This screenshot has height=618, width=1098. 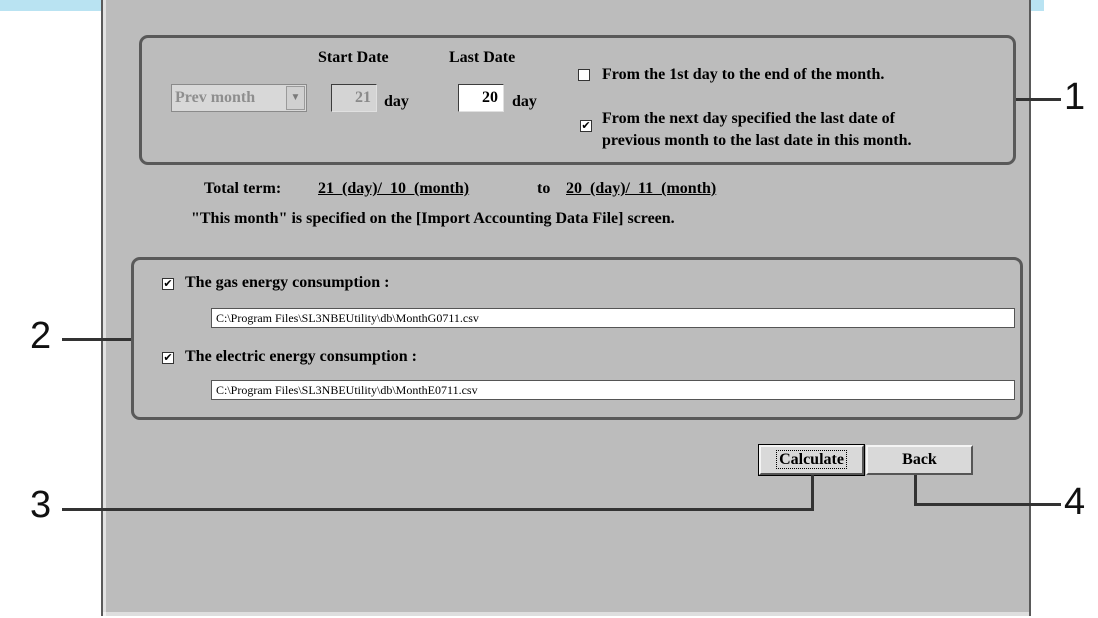 What do you see at coordinates (96, 339) in the screenshot?
I see `callout-2-line` at bounding box center [96, 339].